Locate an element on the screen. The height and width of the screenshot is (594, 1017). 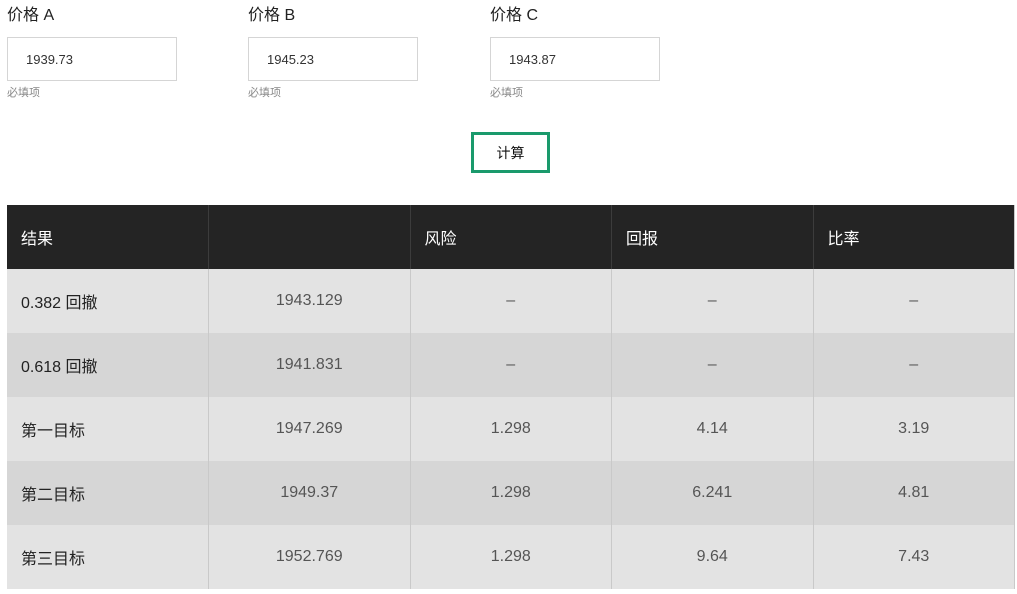
table-row: 第三目标 1952.769 1.298 9.64 7.43 is located at coordinates (511, 557).